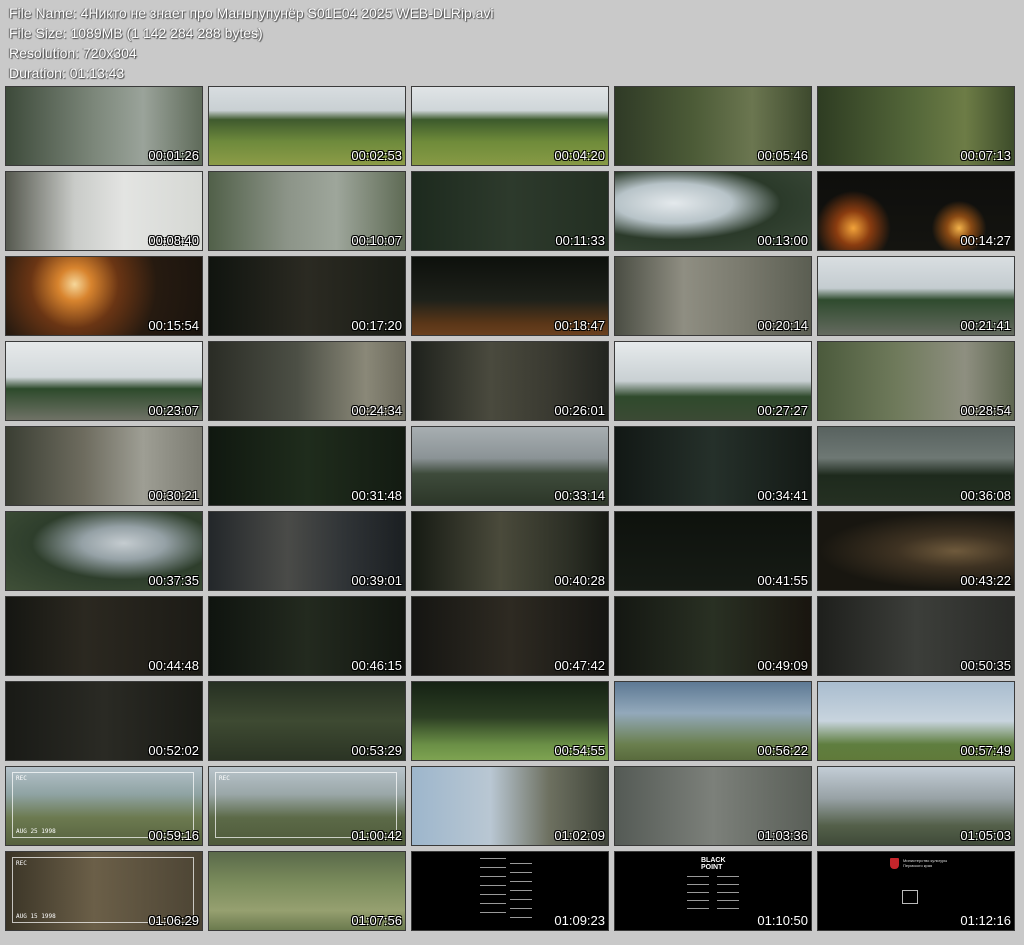 This screenshot has width=1024, height=945. Describe the element at coordinates (985, 495) in the screenshot. I see `thumbnail-timestamp: 00:36:08` at that location.